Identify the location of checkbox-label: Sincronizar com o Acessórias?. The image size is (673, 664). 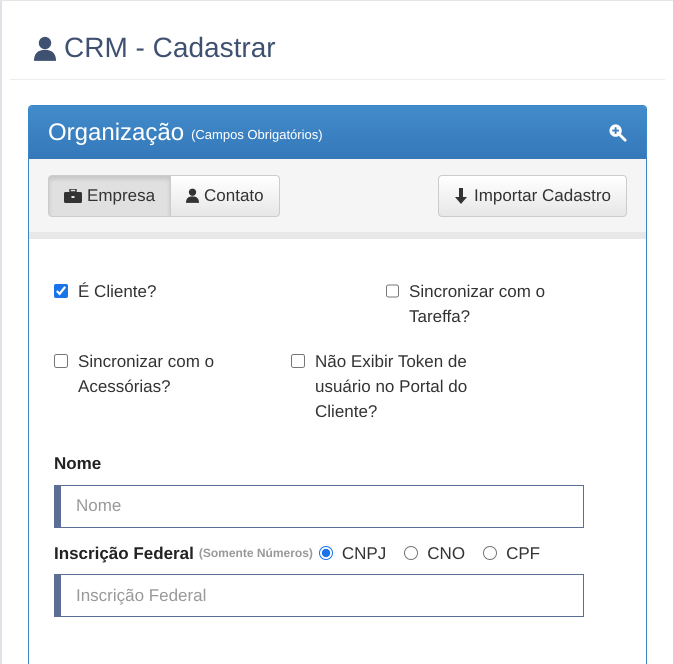
(147, 374).